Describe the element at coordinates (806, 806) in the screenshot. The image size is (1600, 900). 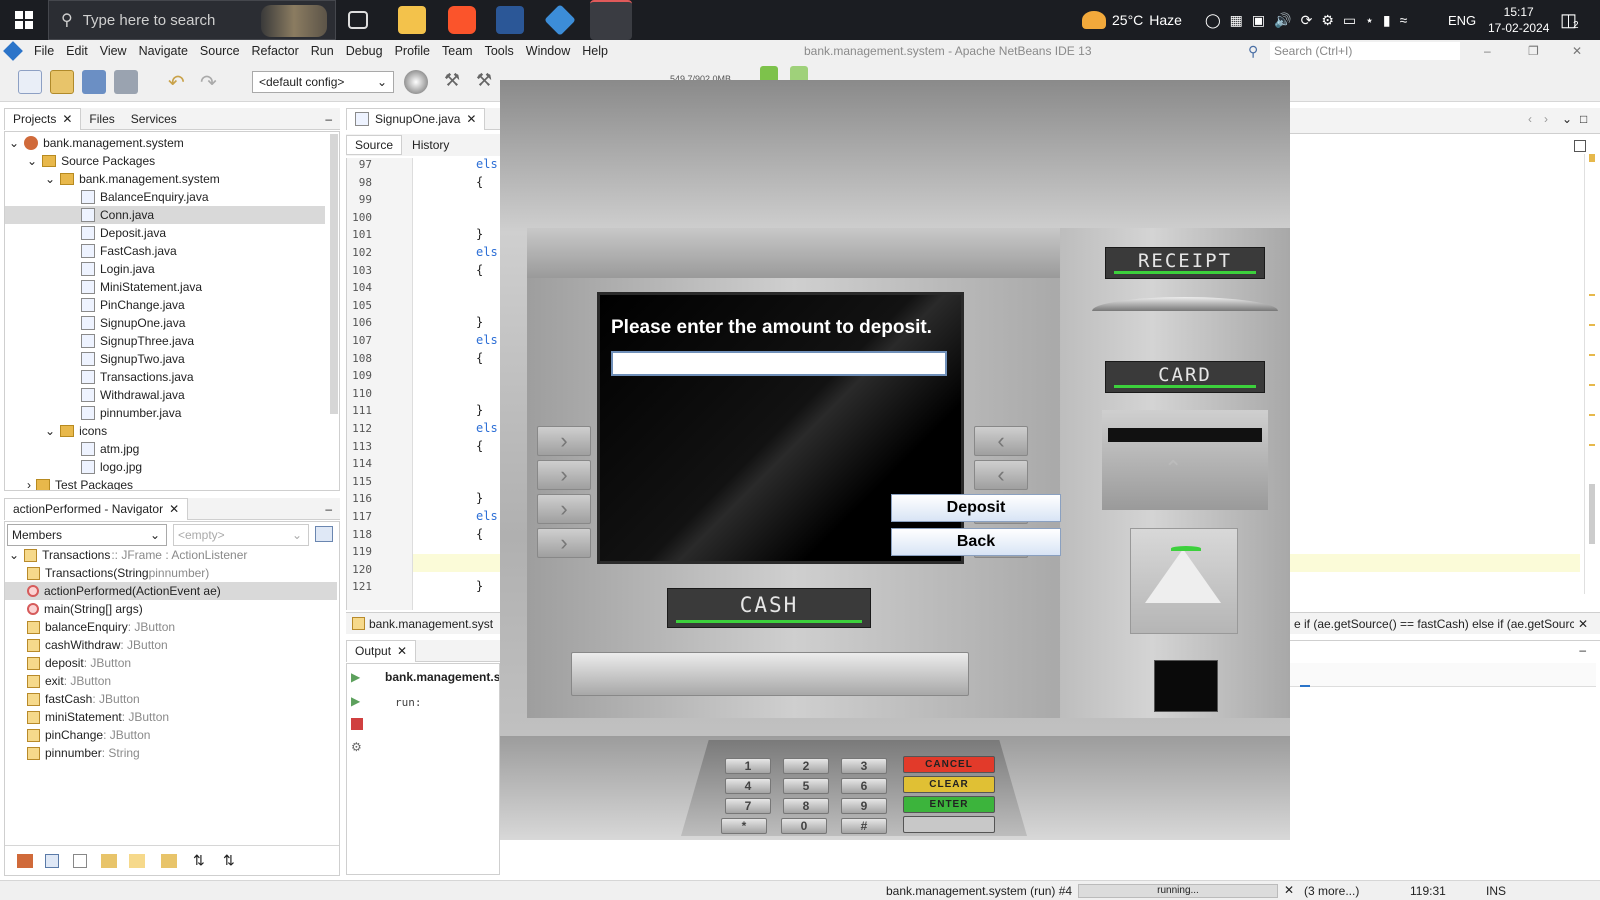
I see `keypad-key: 8` at that location.